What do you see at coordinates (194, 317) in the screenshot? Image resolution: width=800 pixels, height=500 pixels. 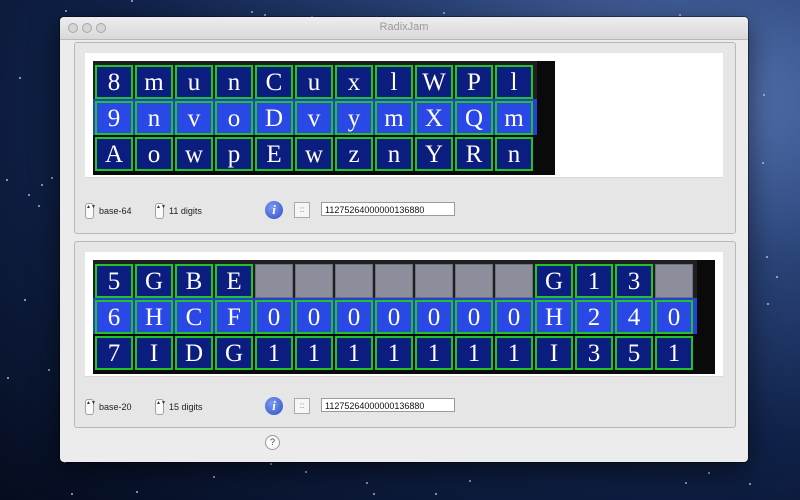 I see `digit-cell: C` at bounding box center [194, 317].